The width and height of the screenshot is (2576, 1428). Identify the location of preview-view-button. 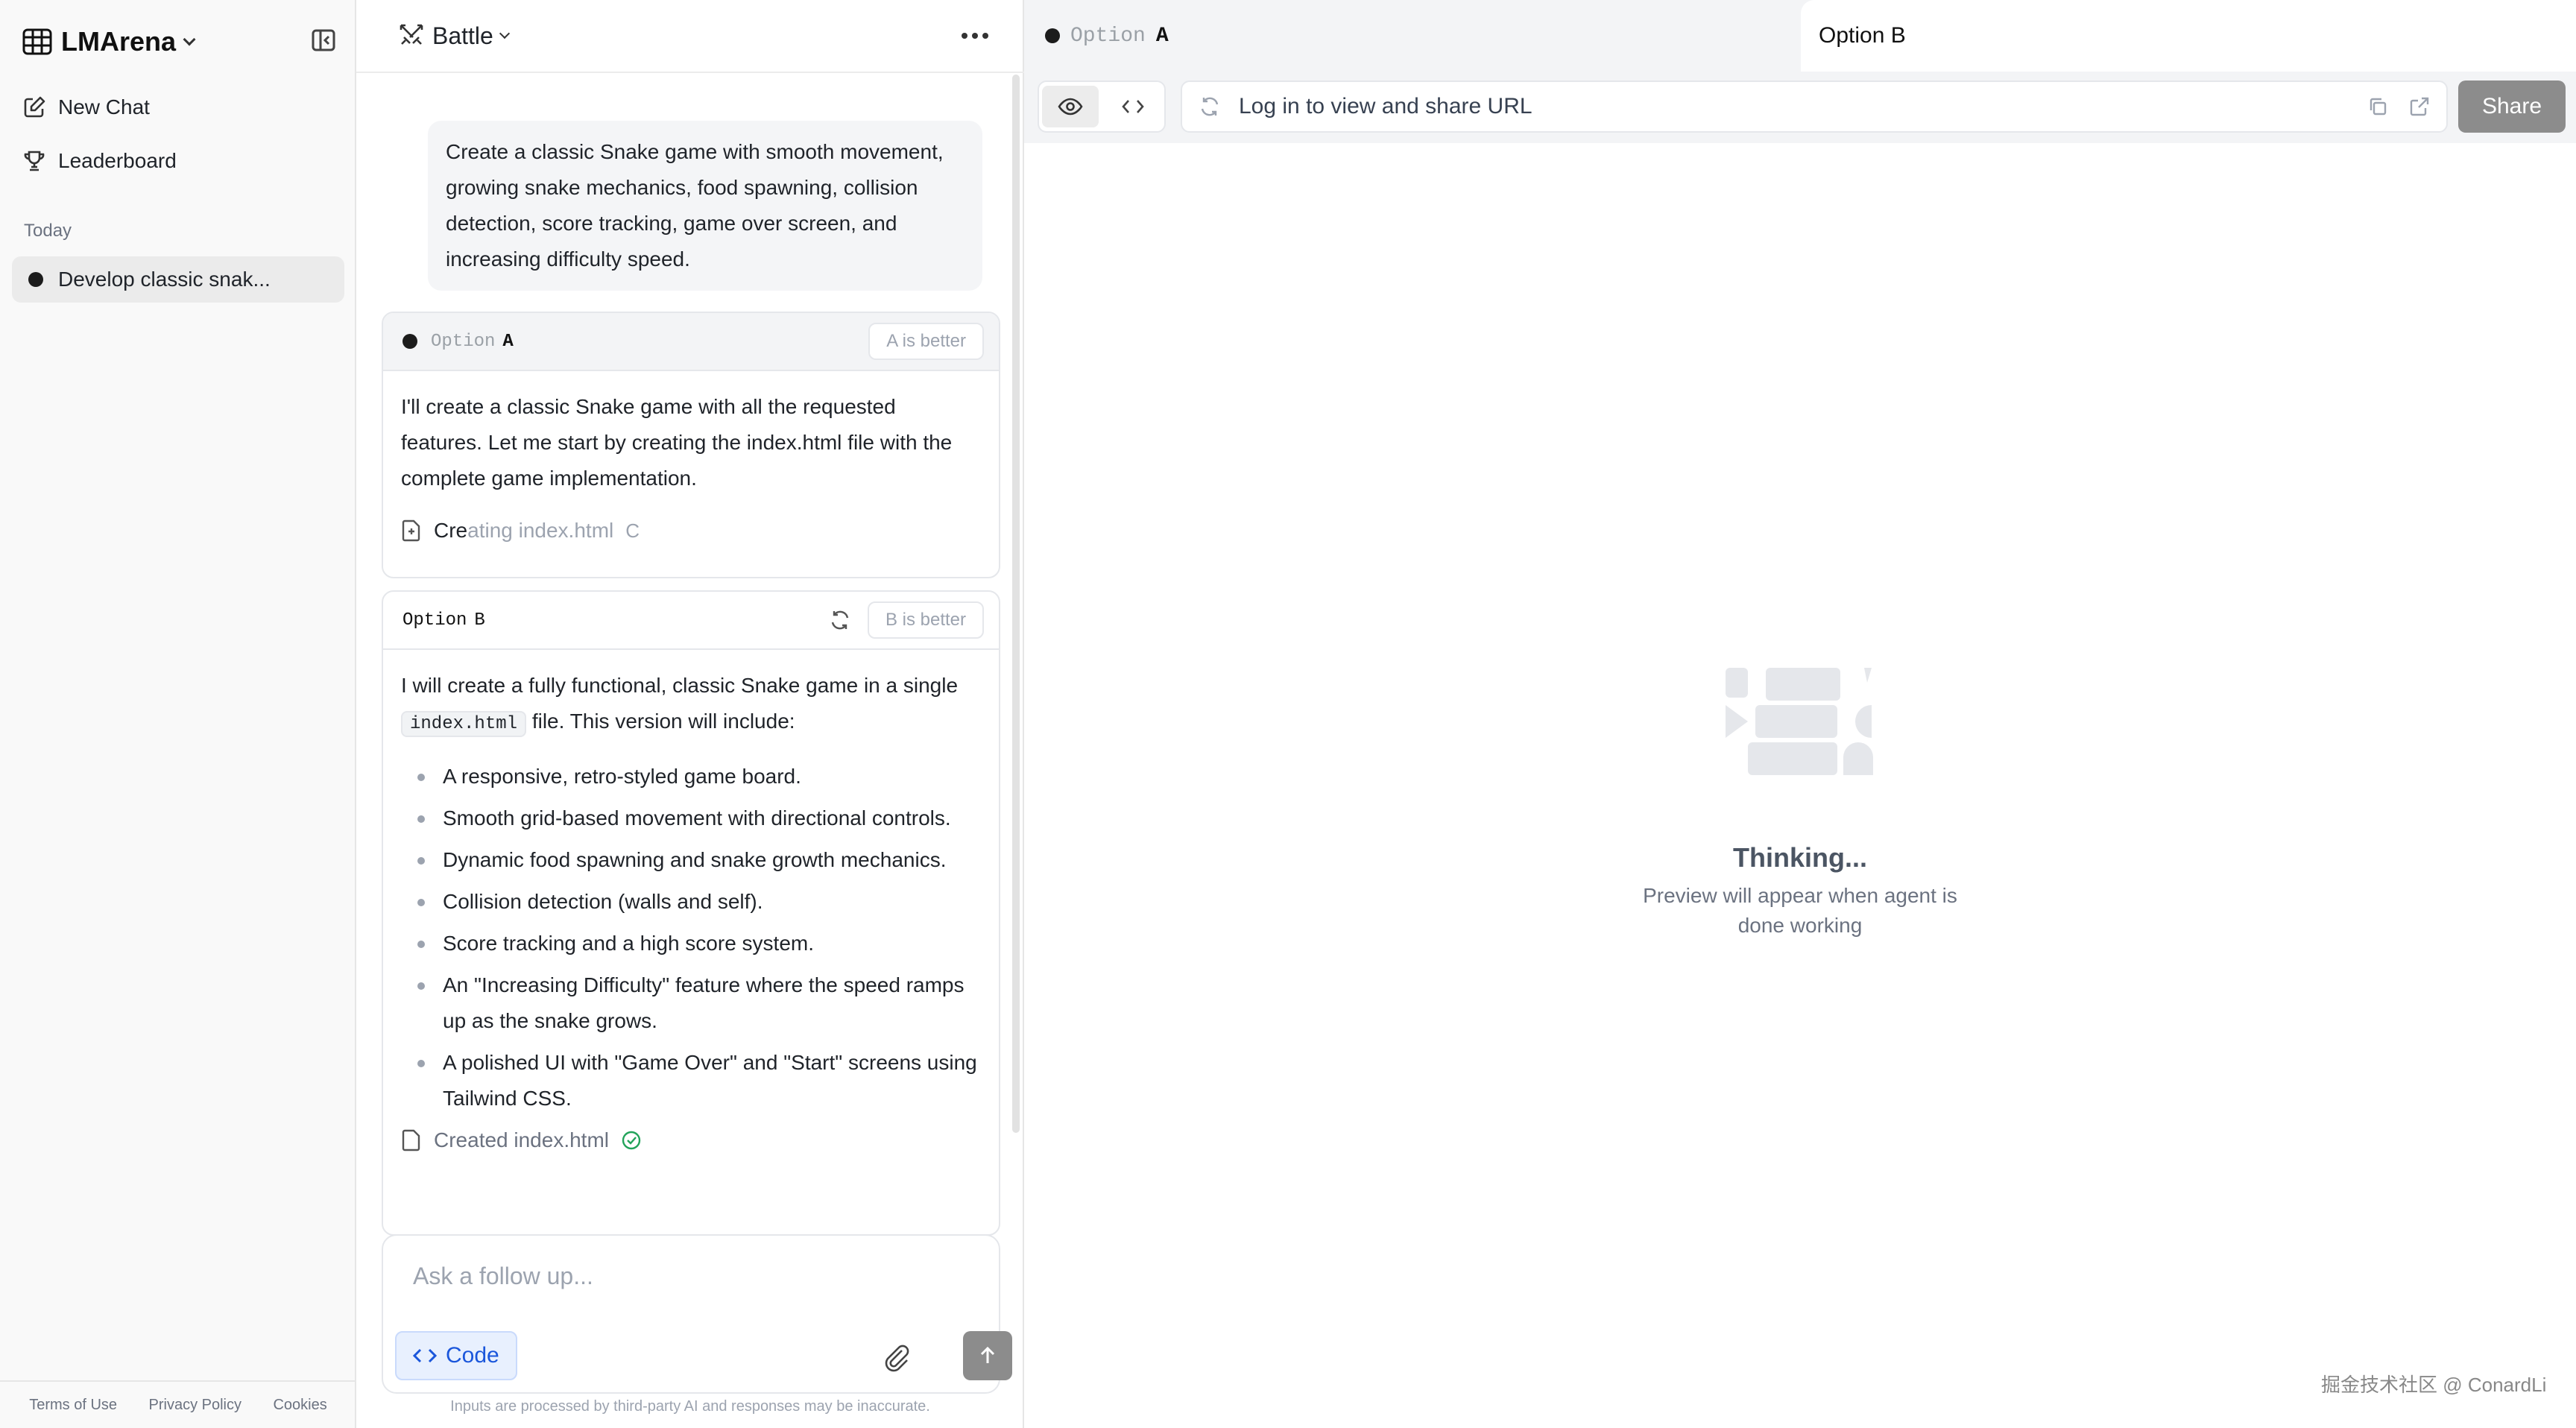
(1070, 106).